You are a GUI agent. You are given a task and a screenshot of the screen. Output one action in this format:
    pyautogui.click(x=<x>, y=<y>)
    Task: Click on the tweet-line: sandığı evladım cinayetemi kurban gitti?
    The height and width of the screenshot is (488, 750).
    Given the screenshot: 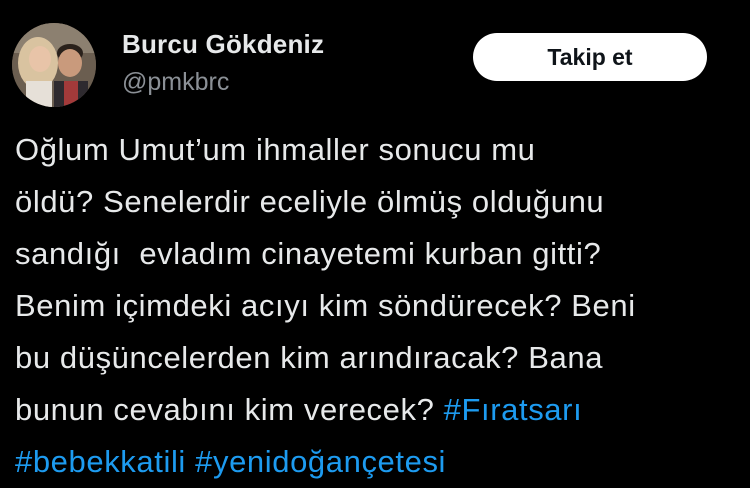 What is the action you would take?
    pyautogui.click(x=308, y=253)
    